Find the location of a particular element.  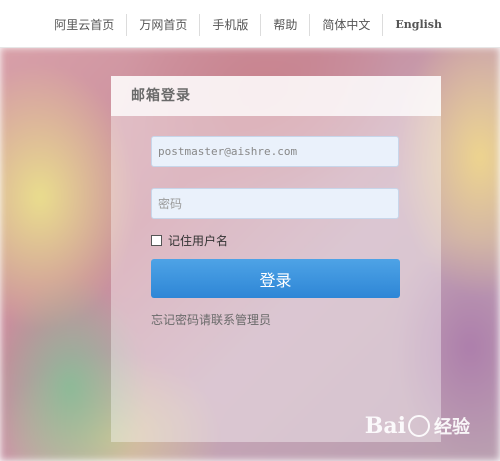

nav-mobile-version: 手机版 is located at coordinates (229, 25).